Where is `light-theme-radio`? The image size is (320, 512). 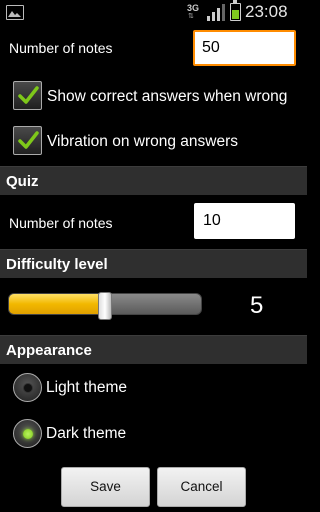
light-theme-radio is located at coordinates (27, 387).